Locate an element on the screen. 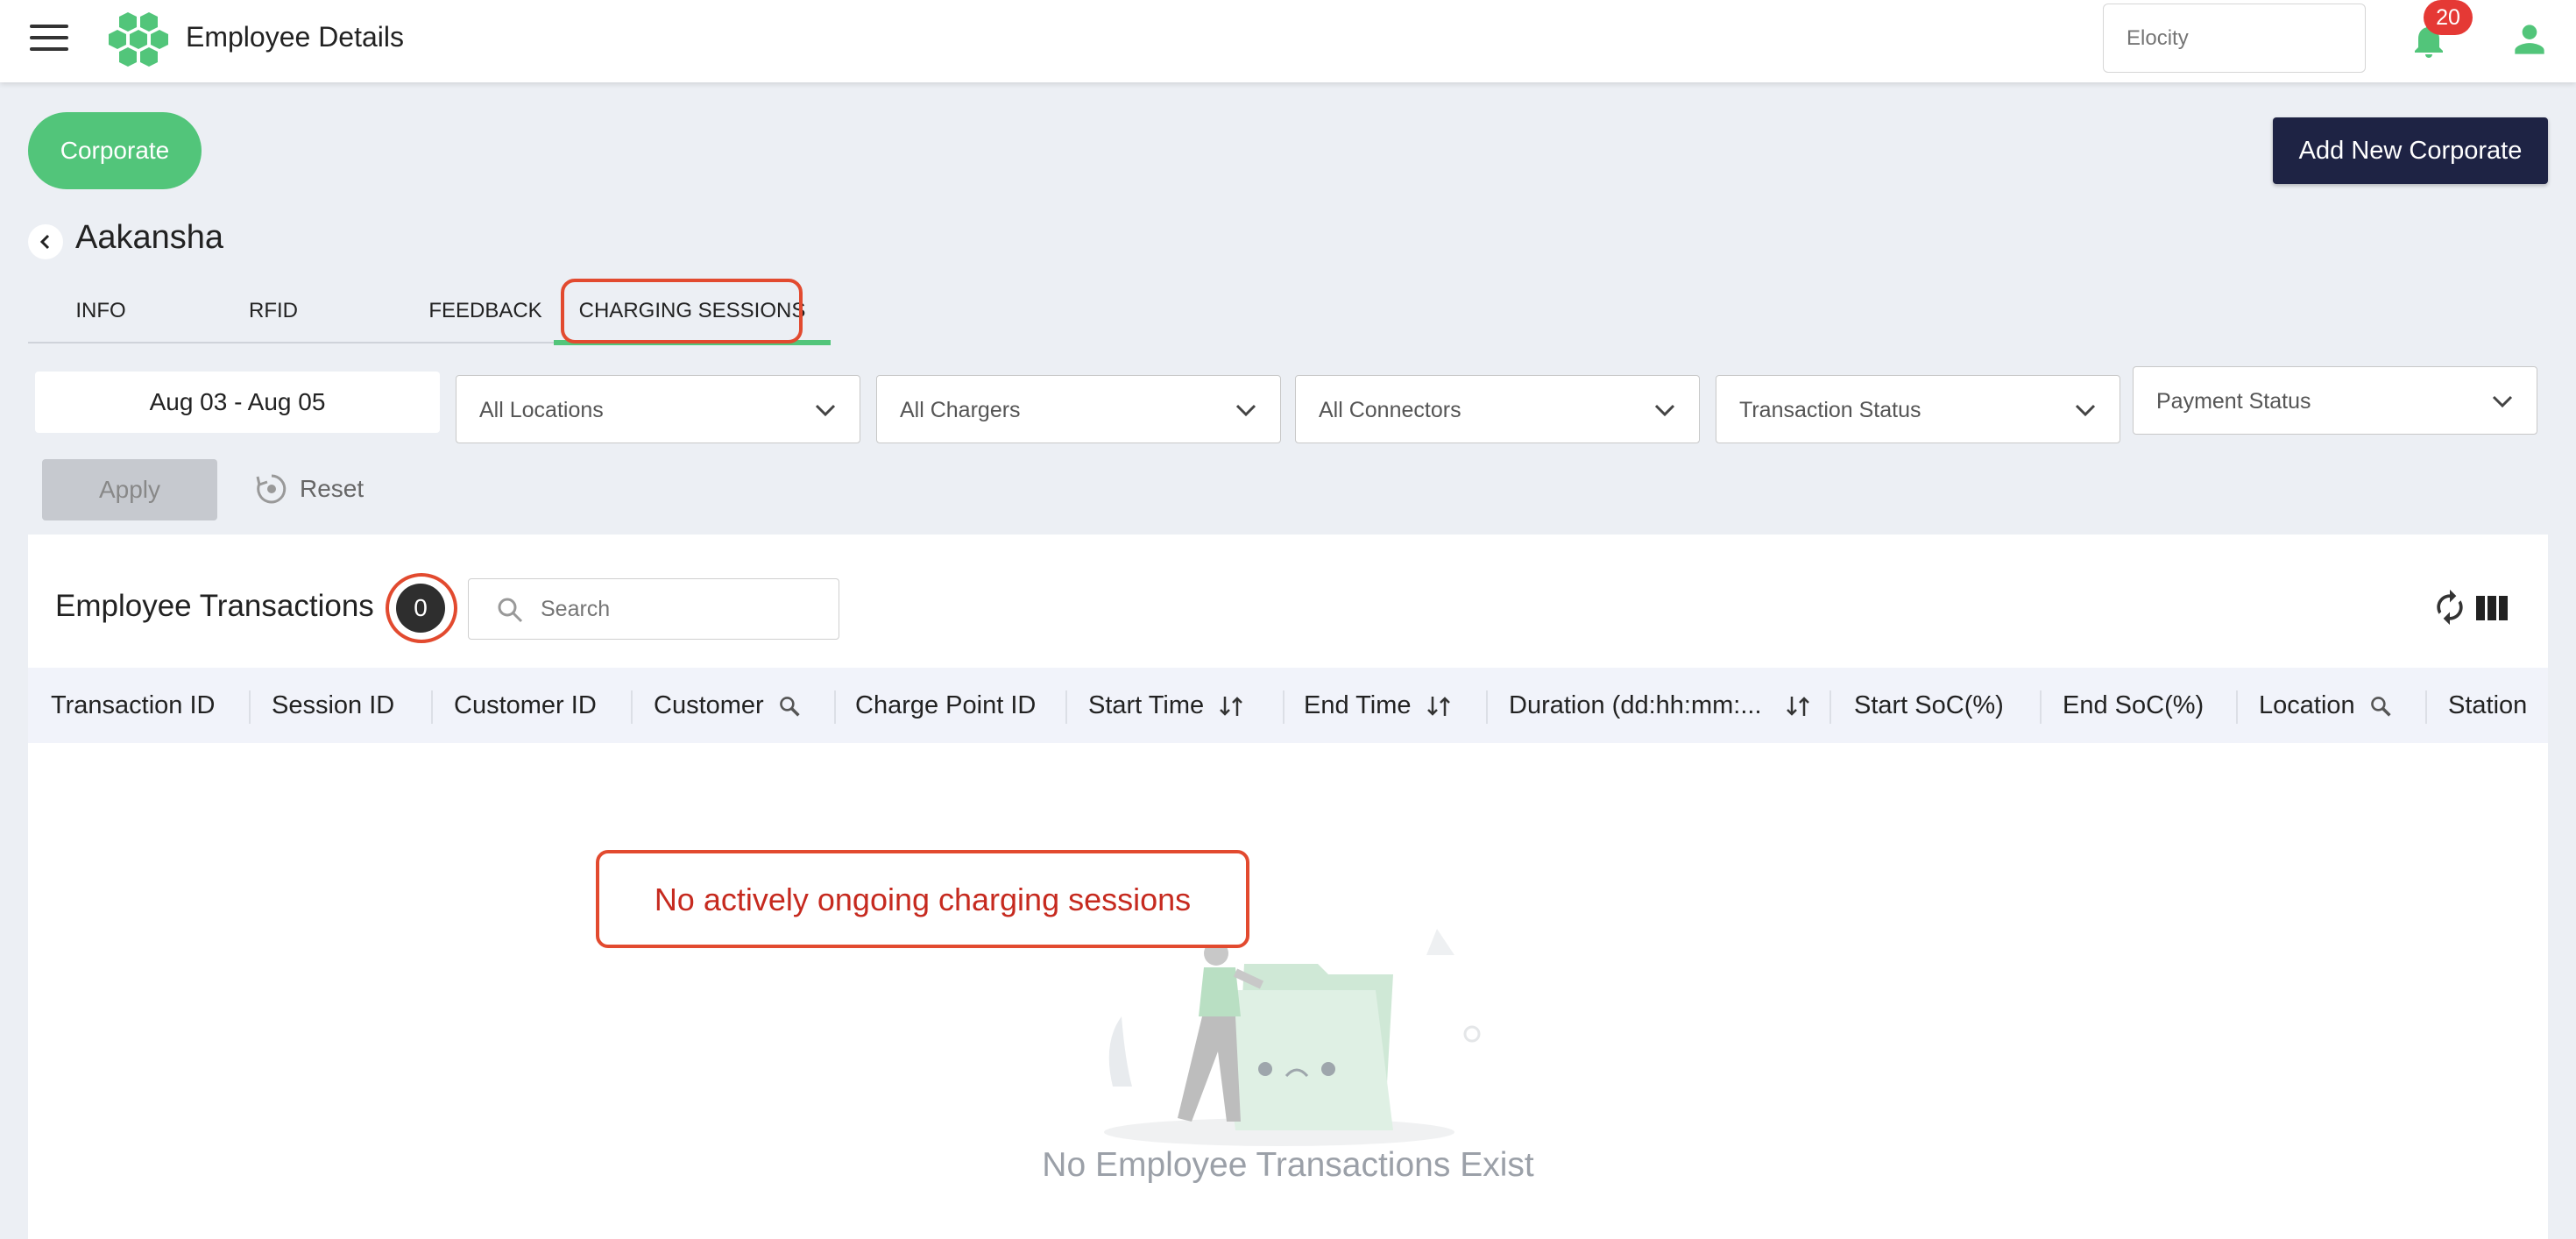 Image resolution: width=2576 pixels, height=1239 pixels. add-new-corporate-button: Add New Corporate is located at coordinates (2410, 150).